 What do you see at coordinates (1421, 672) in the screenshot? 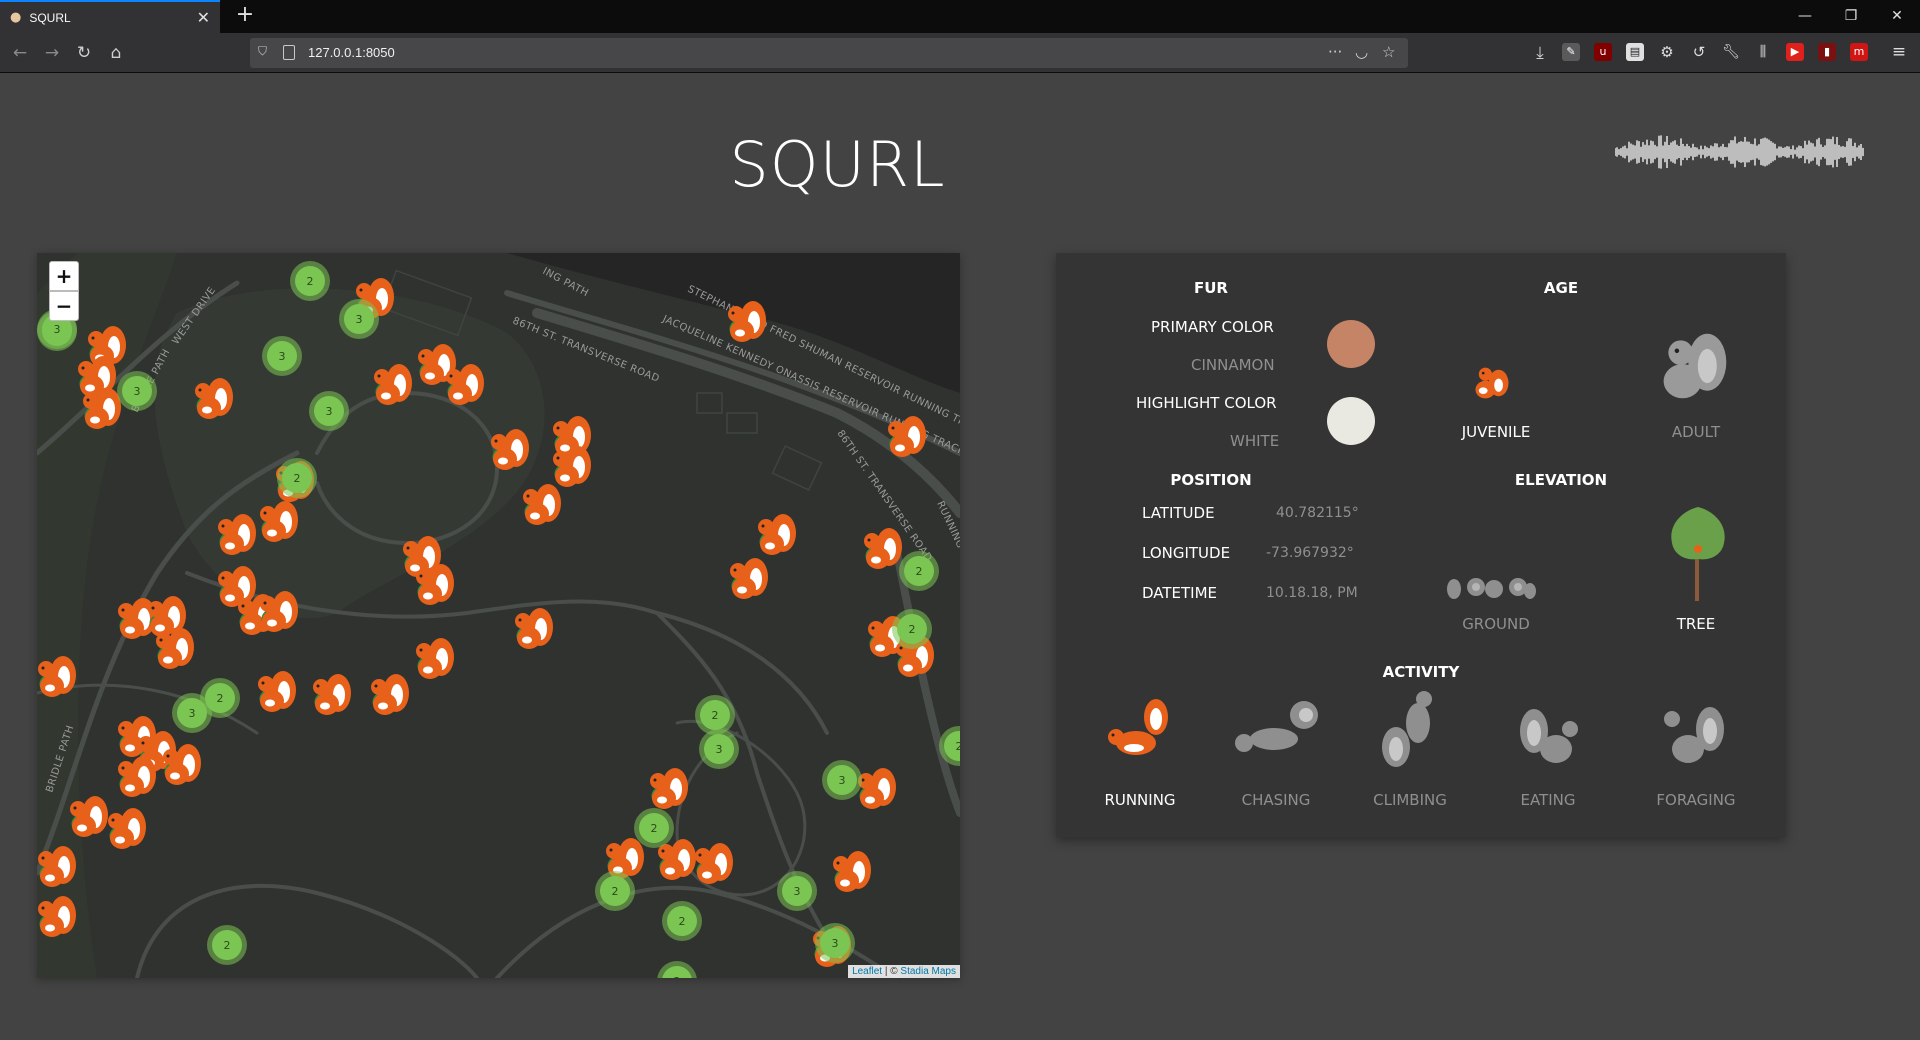
I see `activity-header: ACTIVITY` at bounding box center [1421, 672].